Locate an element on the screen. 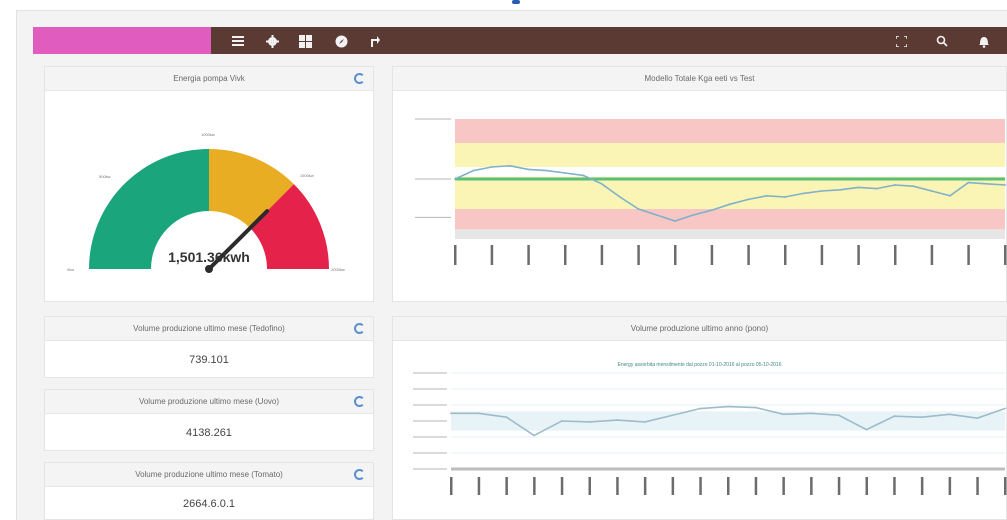 The width and height of the screenshot is (1007, 520). panel-title: Volume produzione ultimo mese (Tomato) is located at coordinates (209, 474).